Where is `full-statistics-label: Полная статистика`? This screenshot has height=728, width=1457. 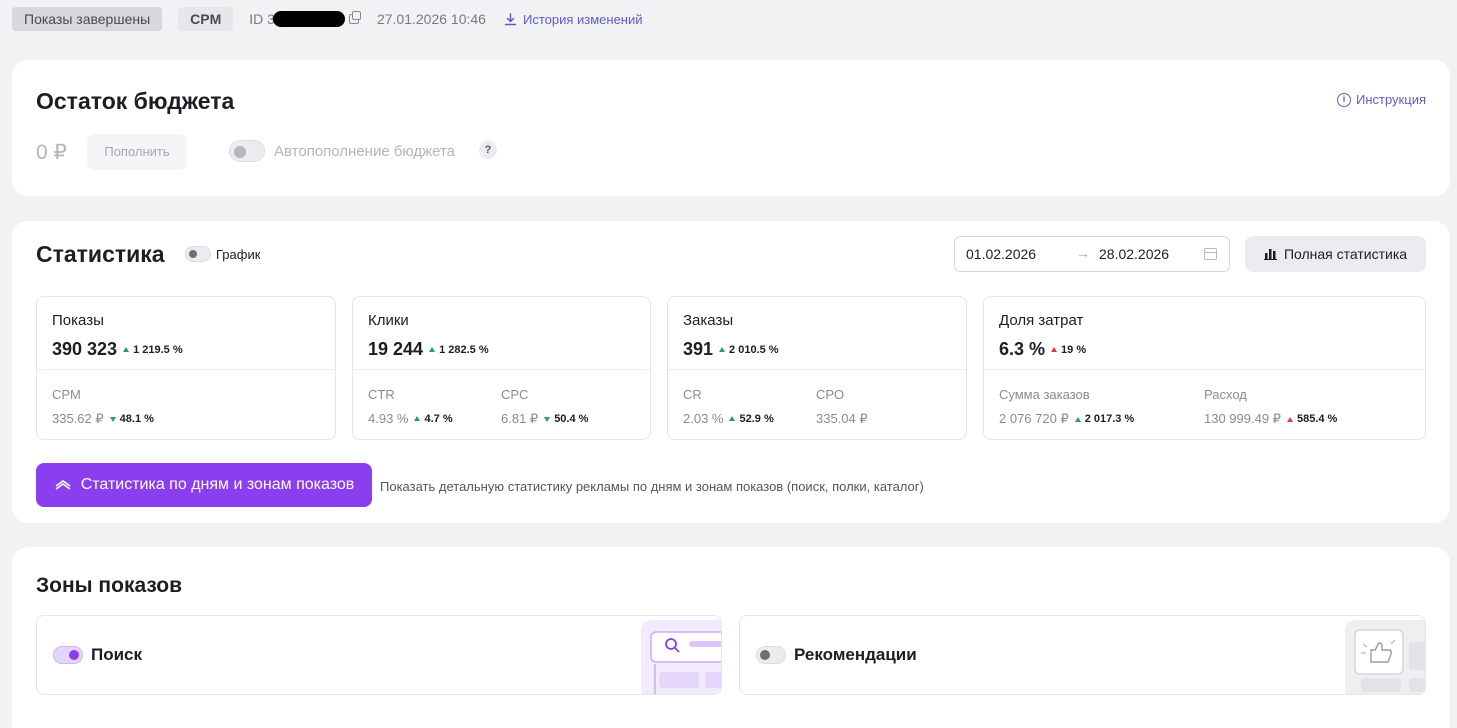
full-statistics-label: Полная статистика is located at coordinates (1345, 254).